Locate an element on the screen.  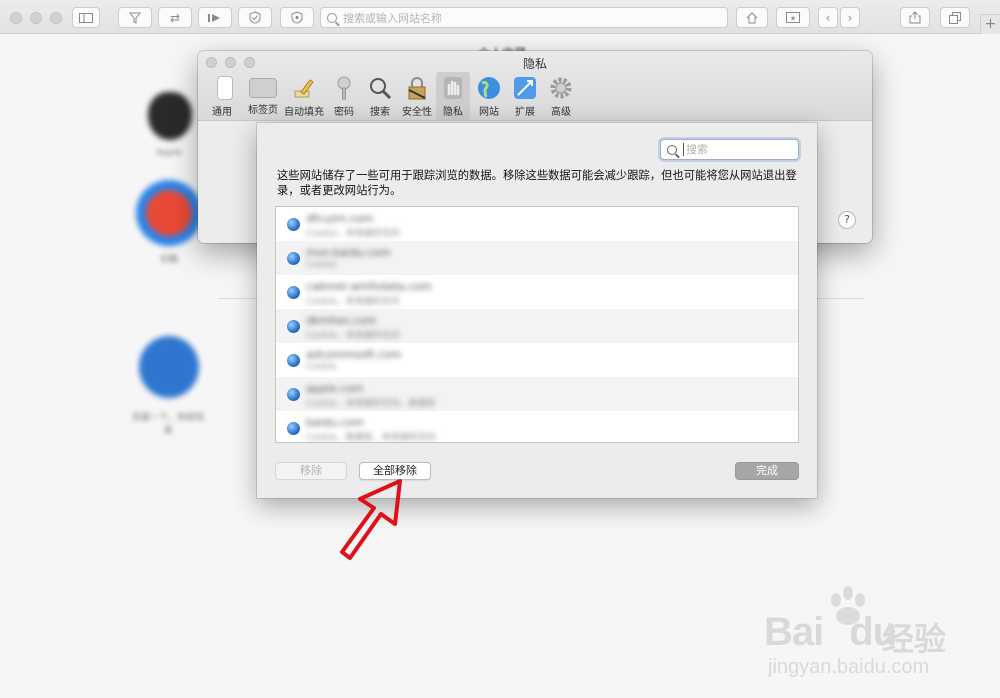
tab-websites: 网站 is located at coordinates (489, 96).